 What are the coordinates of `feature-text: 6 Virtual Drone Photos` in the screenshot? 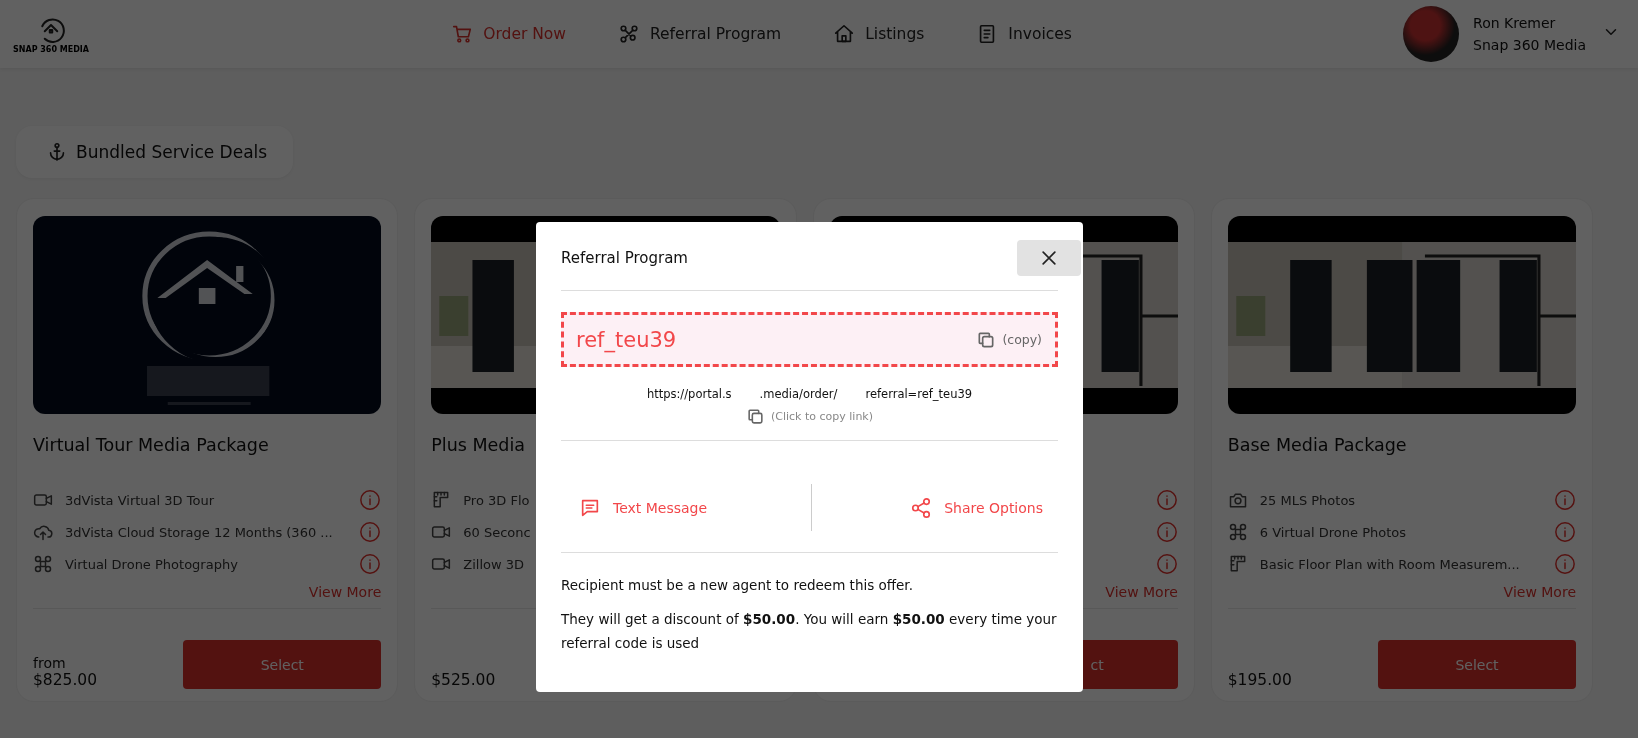 It's located at (1332, 532).